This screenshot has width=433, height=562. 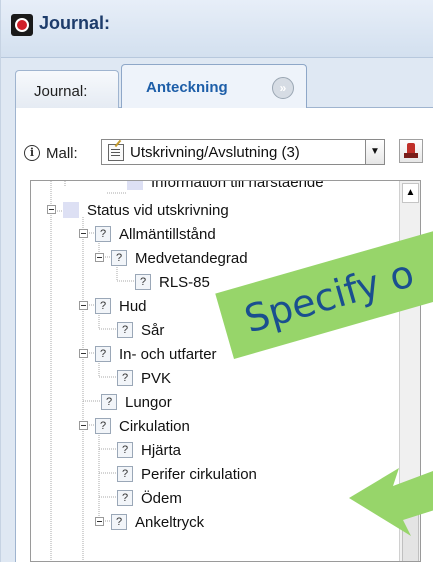 I want to click on tab-close-icon: », so click(x=283, y=88).